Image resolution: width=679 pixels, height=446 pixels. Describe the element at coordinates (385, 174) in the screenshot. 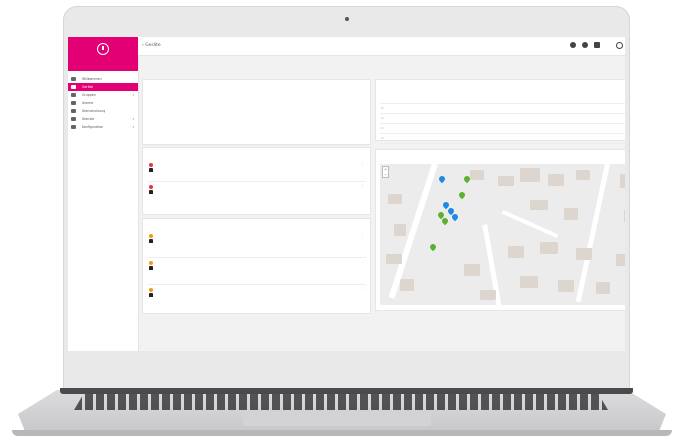

I see `zoom-out-button: −` at that location.